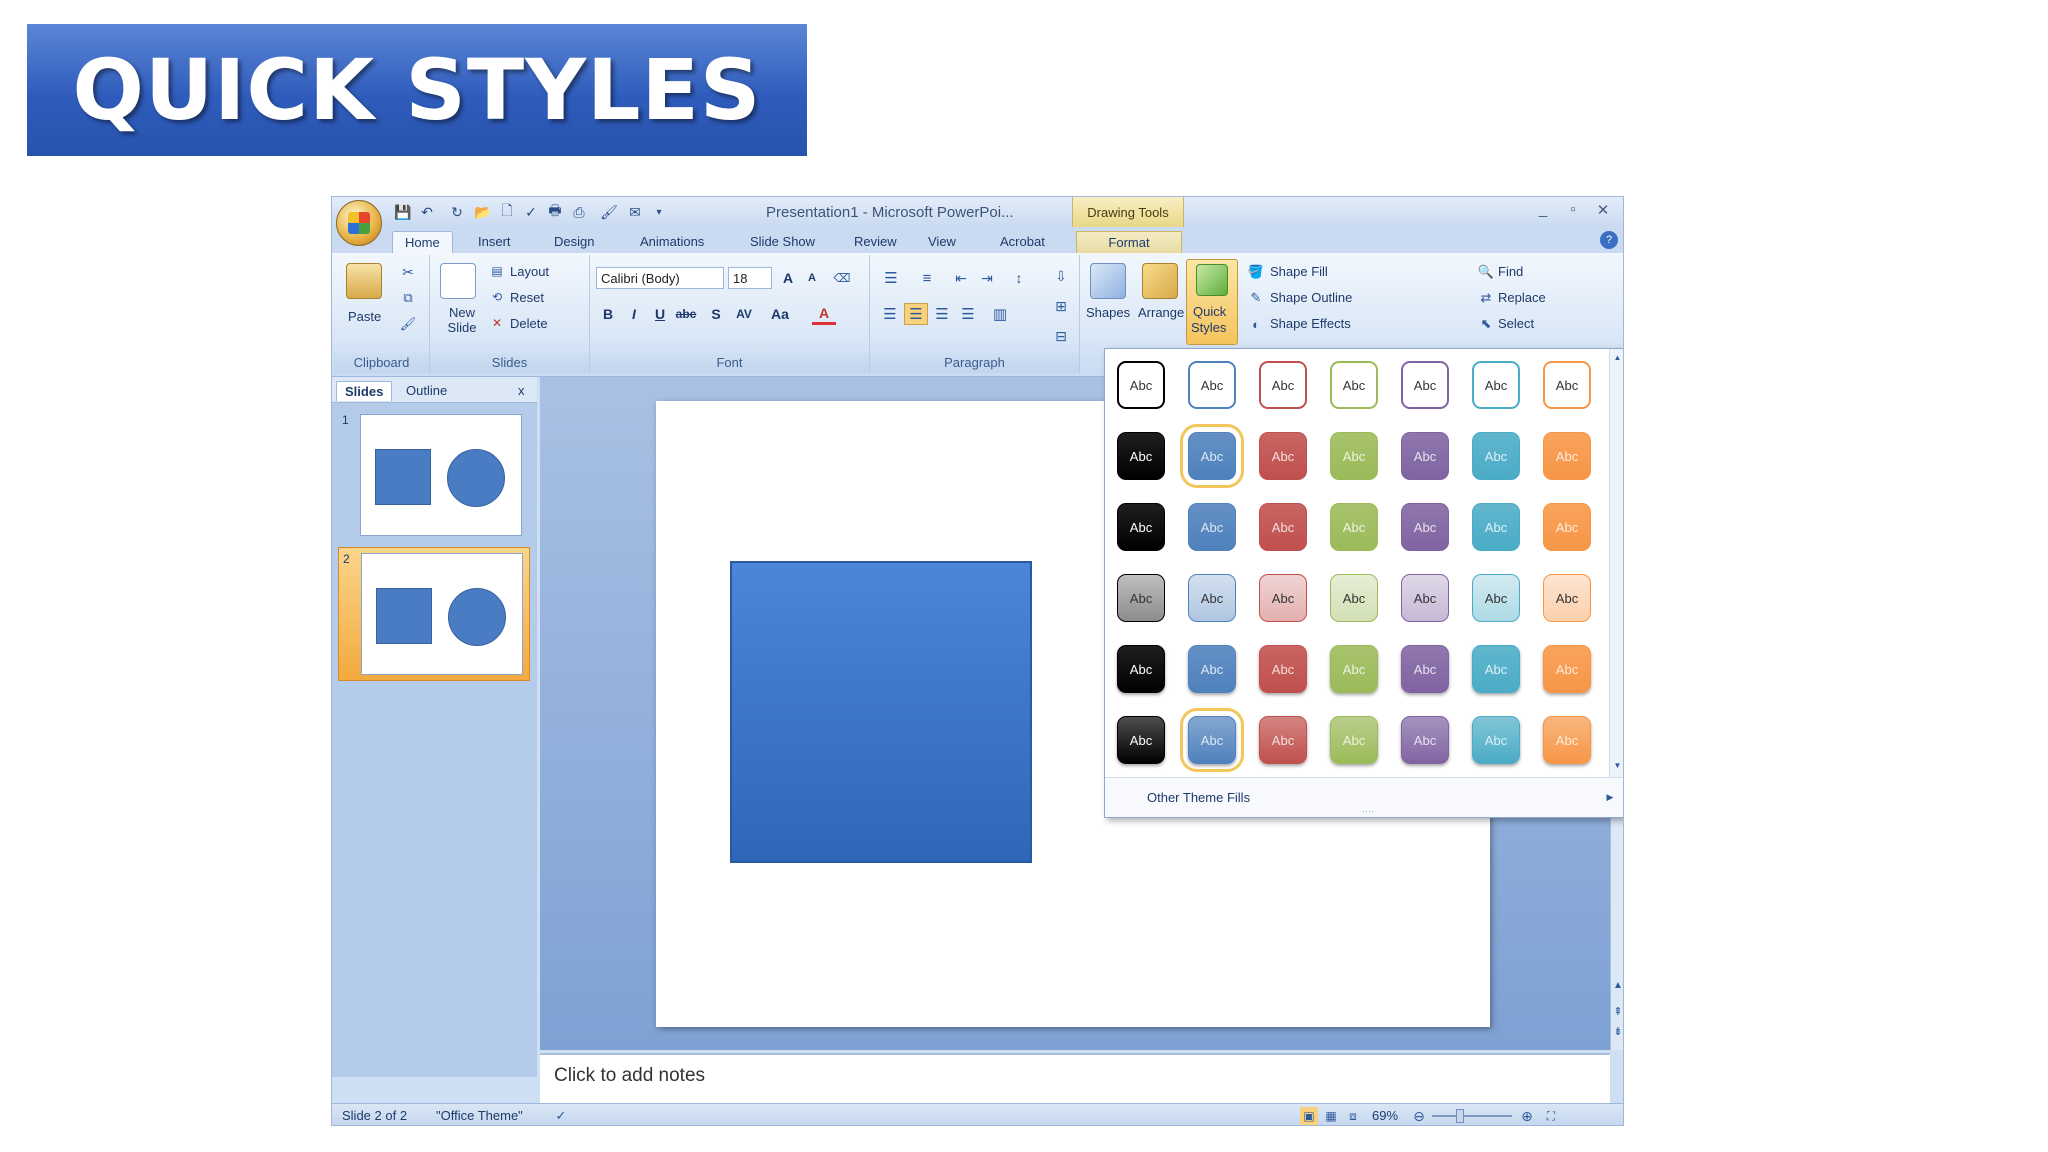 This screenshot has height=1152, width=2048. I want to click on zoom-slider, so click(1472, 1116).